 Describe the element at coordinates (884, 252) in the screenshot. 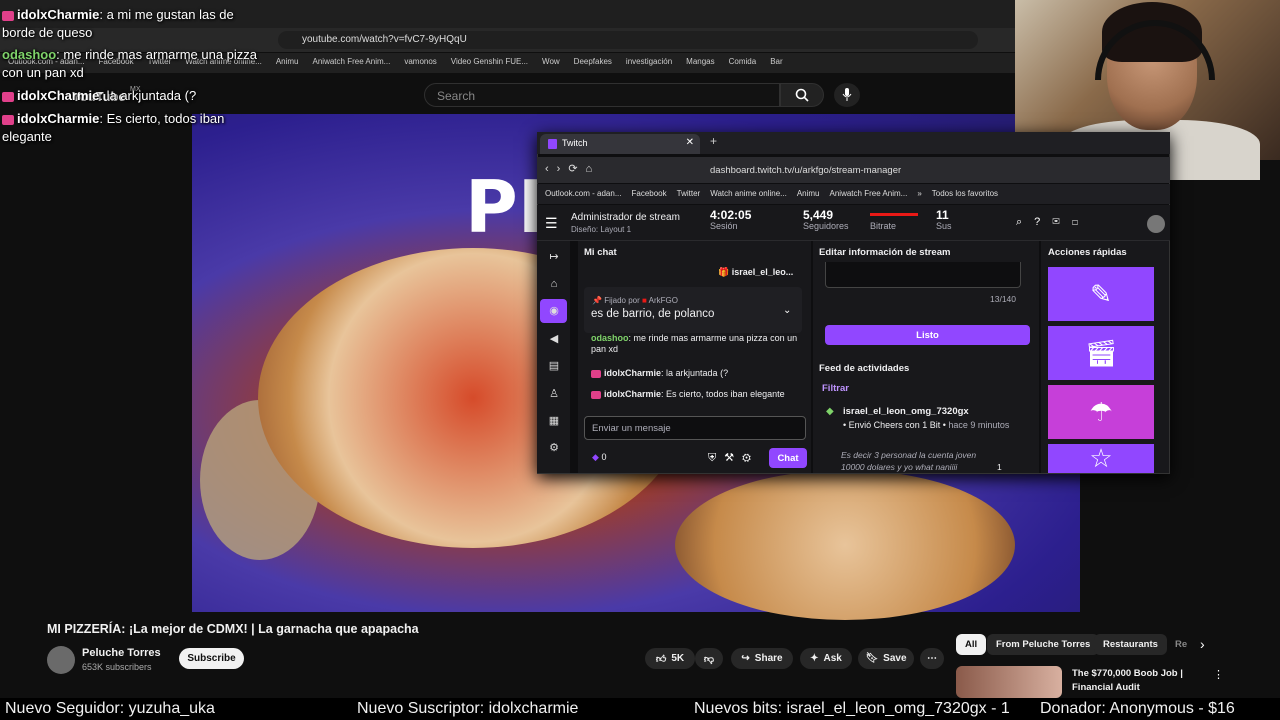

I see `stream-info-title: Editar información de stream` at that location.